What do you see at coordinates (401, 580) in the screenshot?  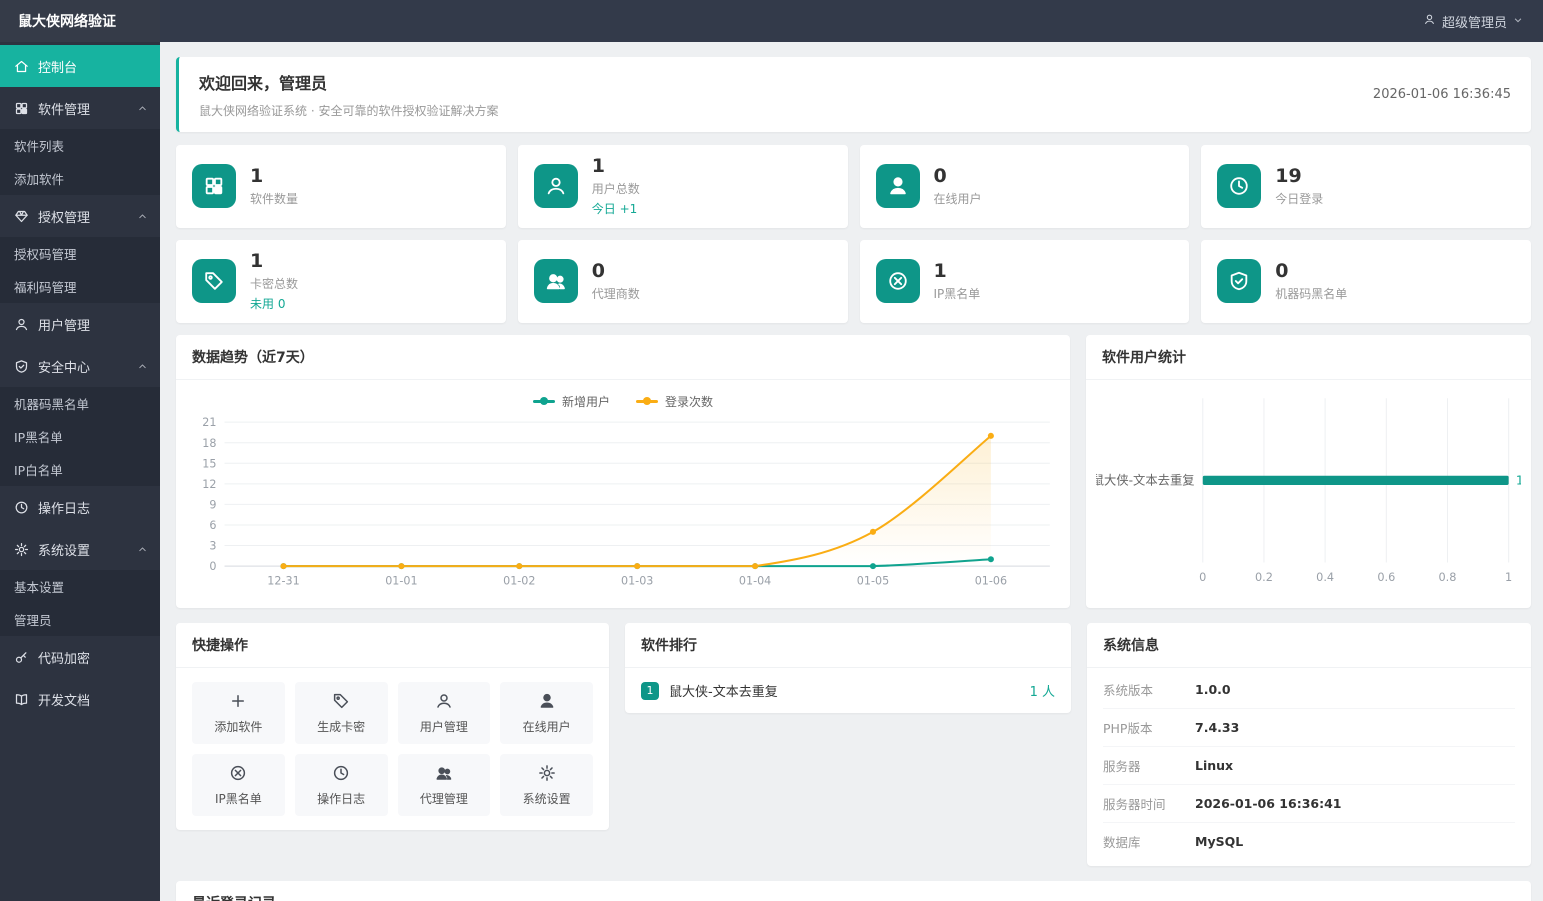 I see `svg-text: 01-01` at bounding box center [401, 580].